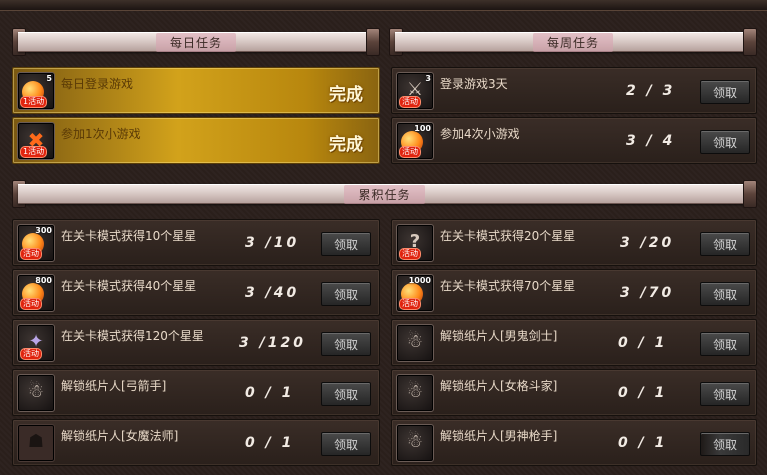  I want to click on task-label: 参加4次小游戏, so click(480, 134).